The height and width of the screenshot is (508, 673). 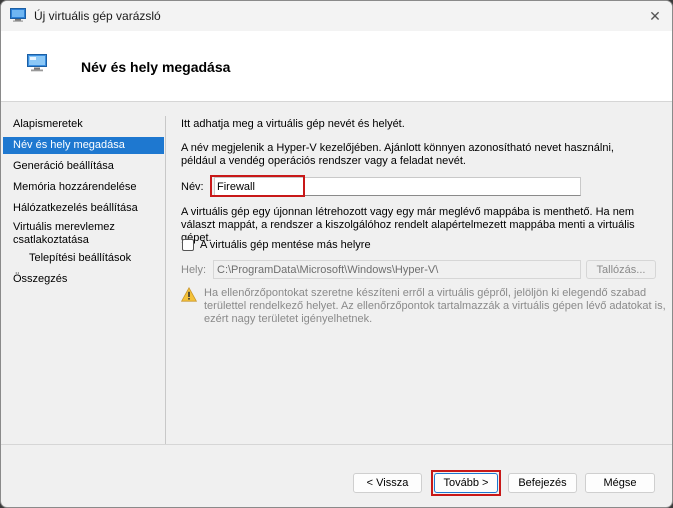 What do you see at coordinates (397, 269) in the screenshot?
I see `location-input` at bounding box center [397, 269].